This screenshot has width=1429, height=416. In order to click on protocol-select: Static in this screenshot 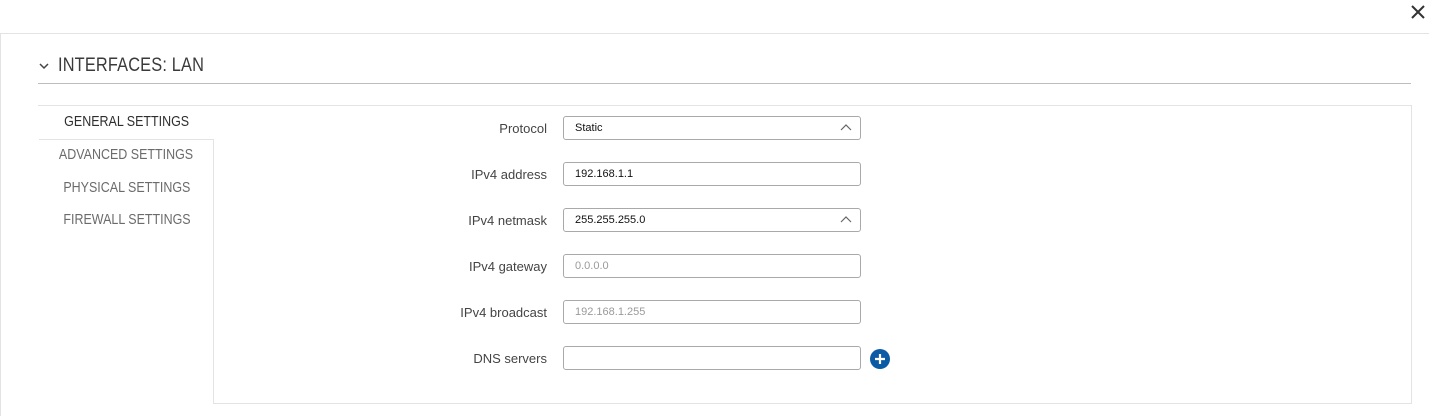, I will do `click(712, 128)`.